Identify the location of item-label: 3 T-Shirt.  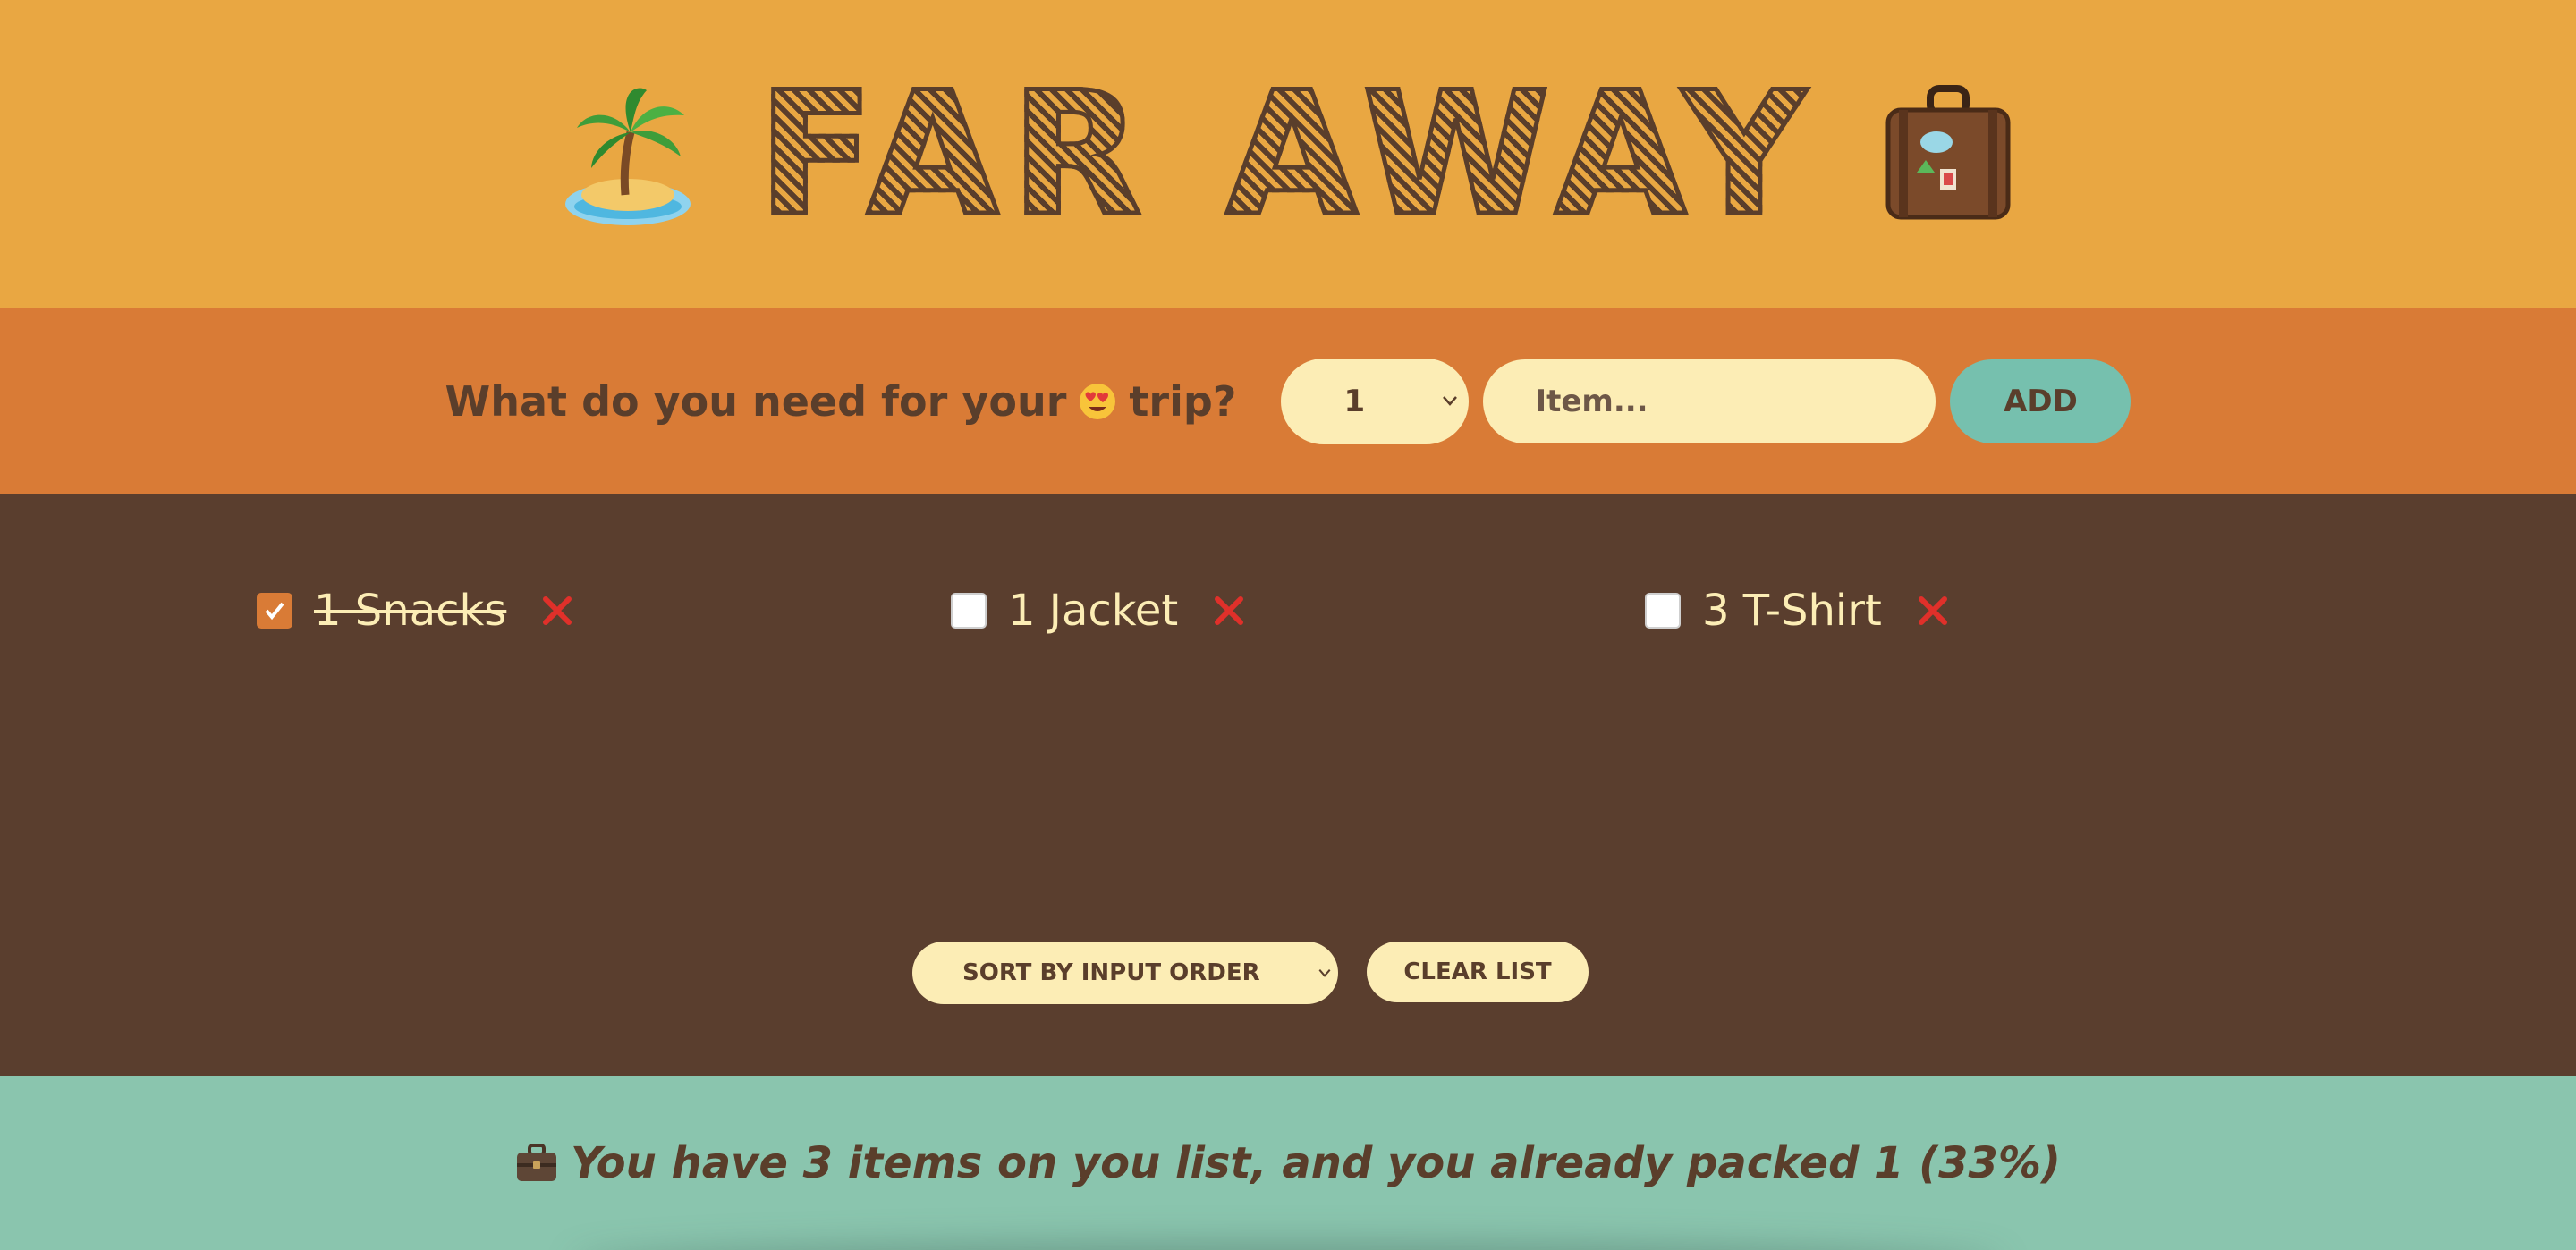
(1792, 611).